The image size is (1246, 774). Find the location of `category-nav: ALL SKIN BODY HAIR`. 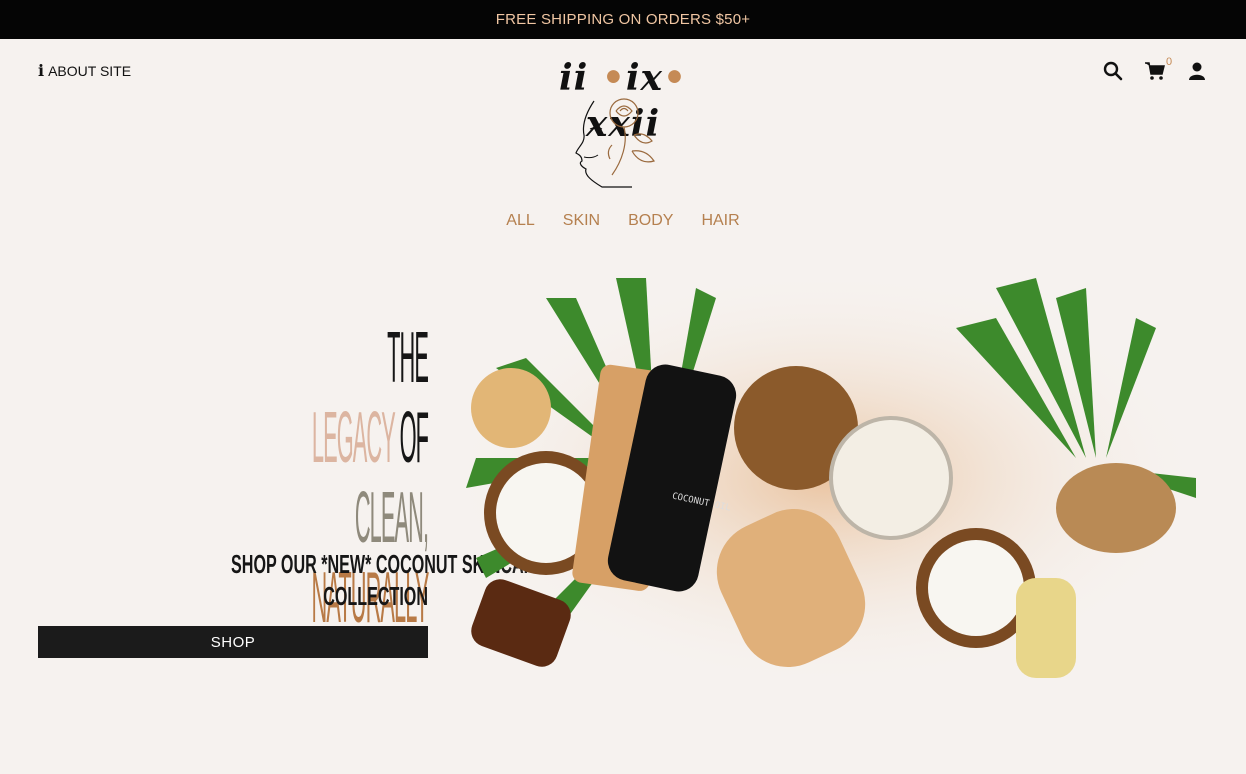

category-nav: ALL SKIN BODY HAIR is located at coordinates (623, 221).